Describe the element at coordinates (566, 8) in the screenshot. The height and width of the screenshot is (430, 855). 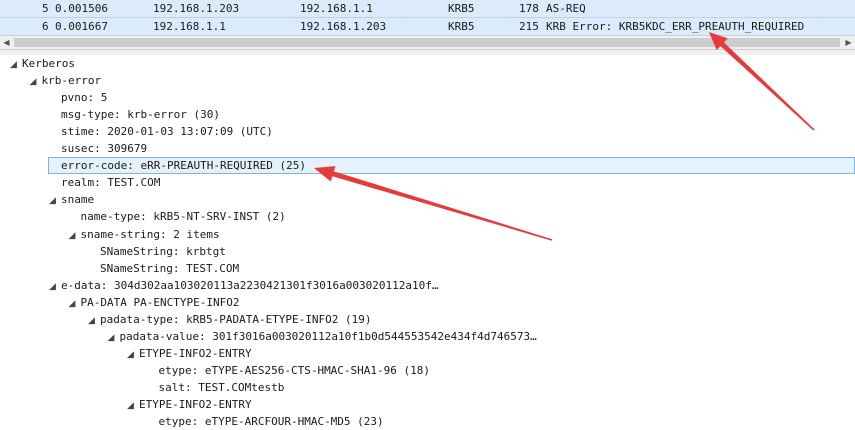
I see `packet-info: AS-REQ` at that location.